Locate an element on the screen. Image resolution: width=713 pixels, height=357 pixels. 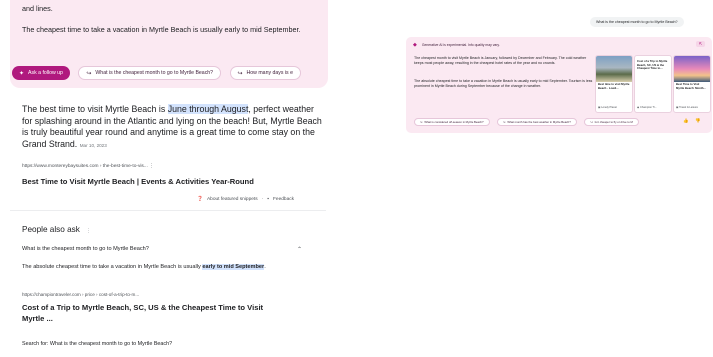
thumbs-down-icon: 👎 is located at coordinates (697, 121).